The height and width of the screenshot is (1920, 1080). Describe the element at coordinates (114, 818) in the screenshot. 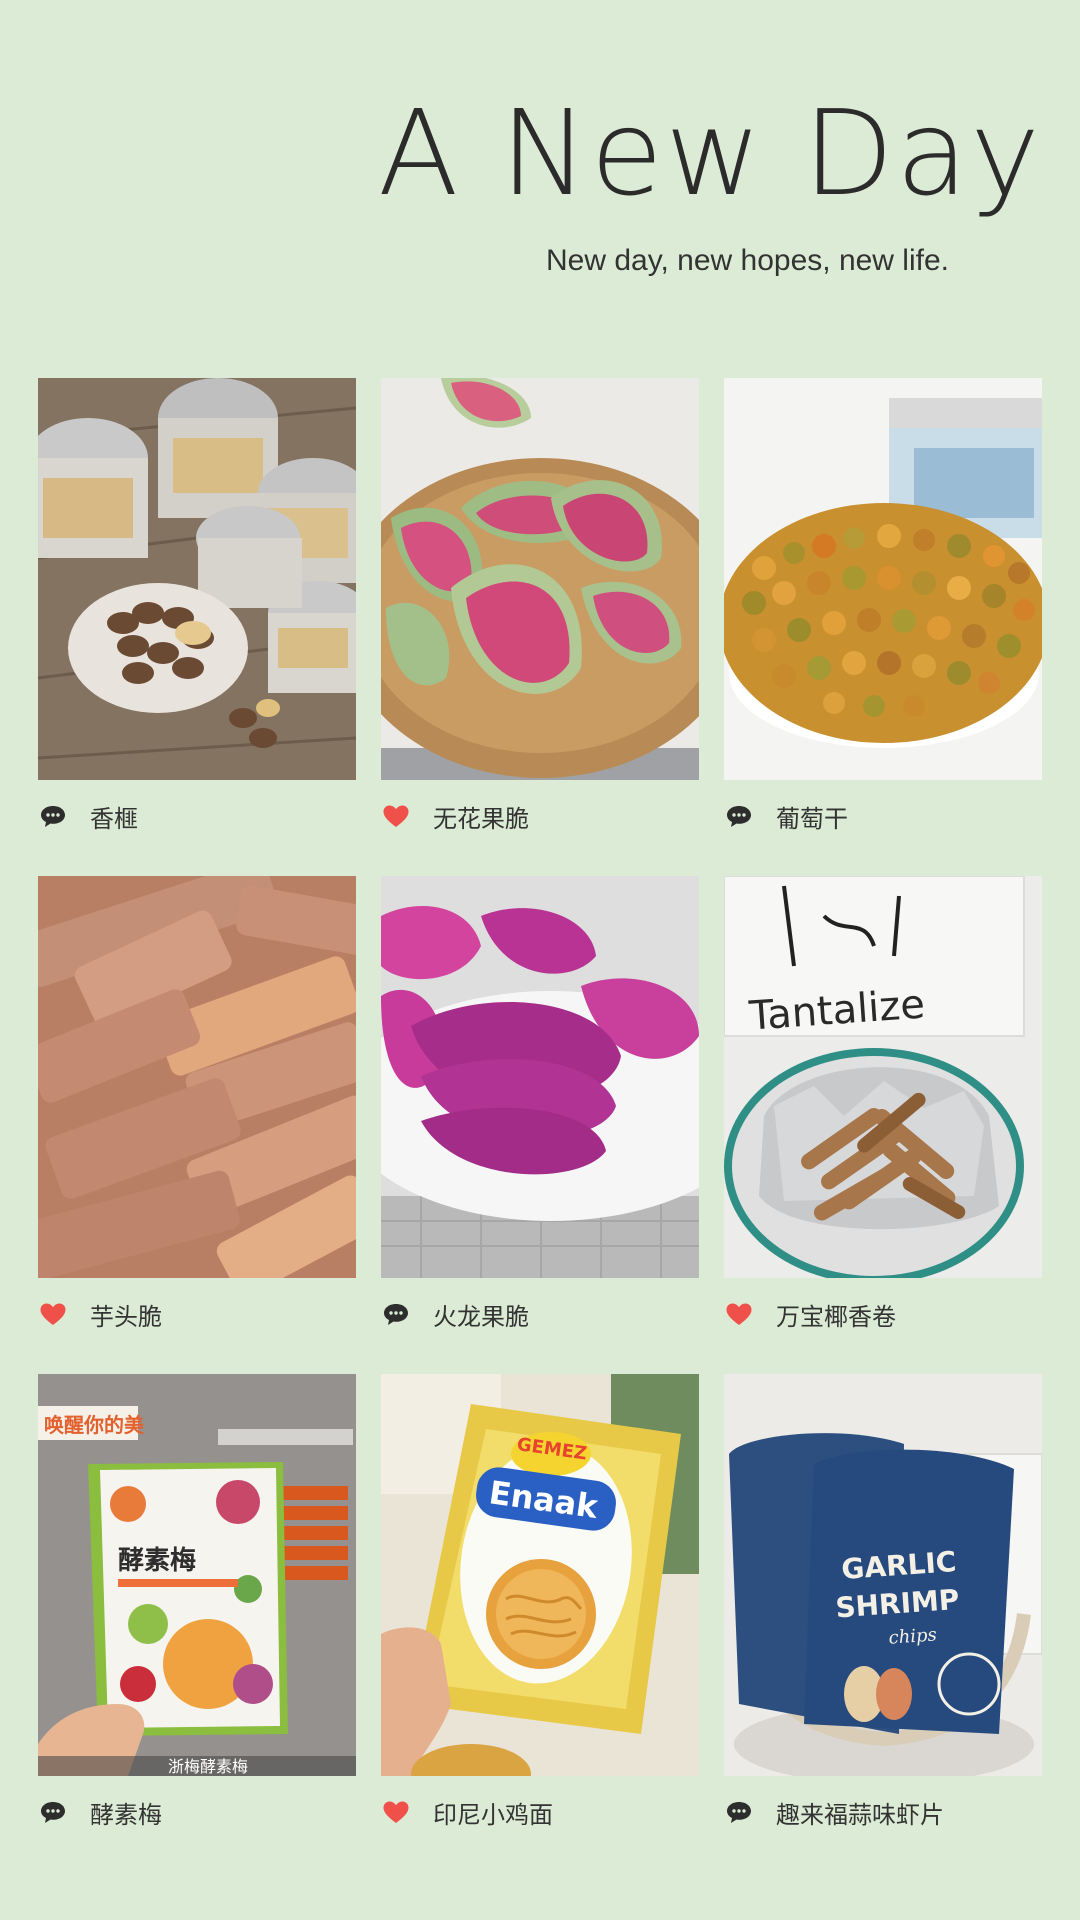

I see `product-label: 香榧` at that location.